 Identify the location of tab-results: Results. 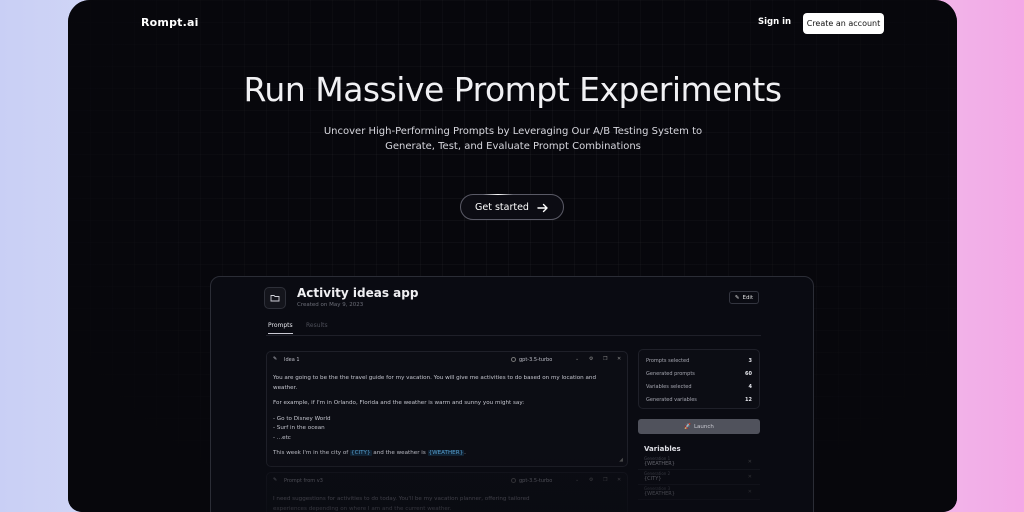
(317, 325).